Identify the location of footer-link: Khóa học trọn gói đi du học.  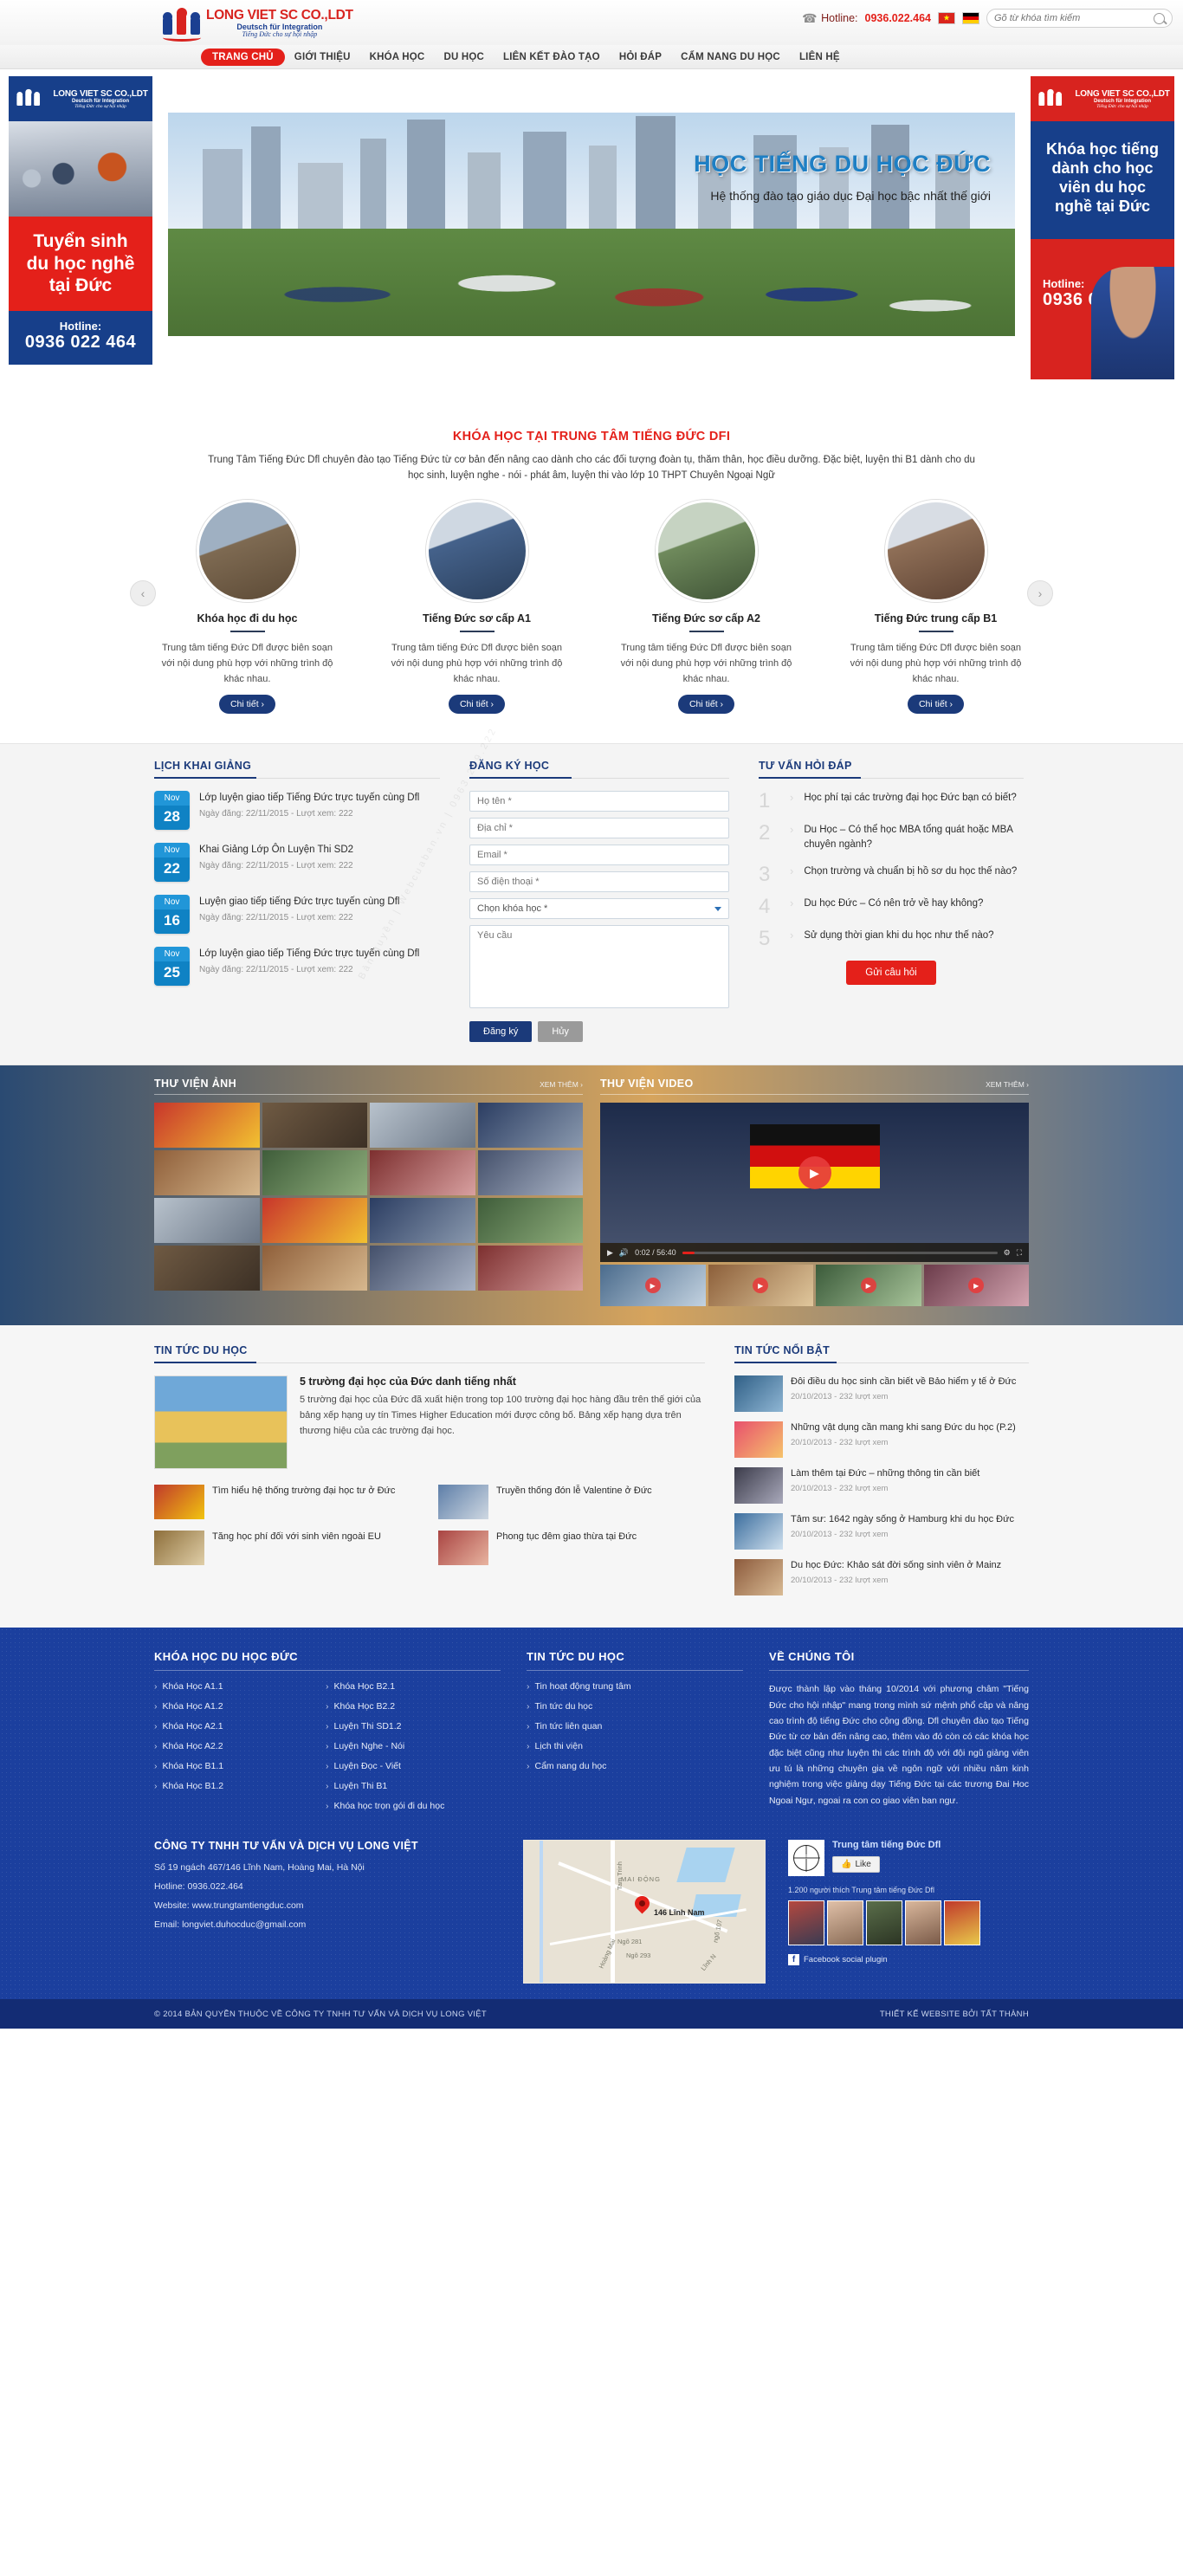
(385, 1806).